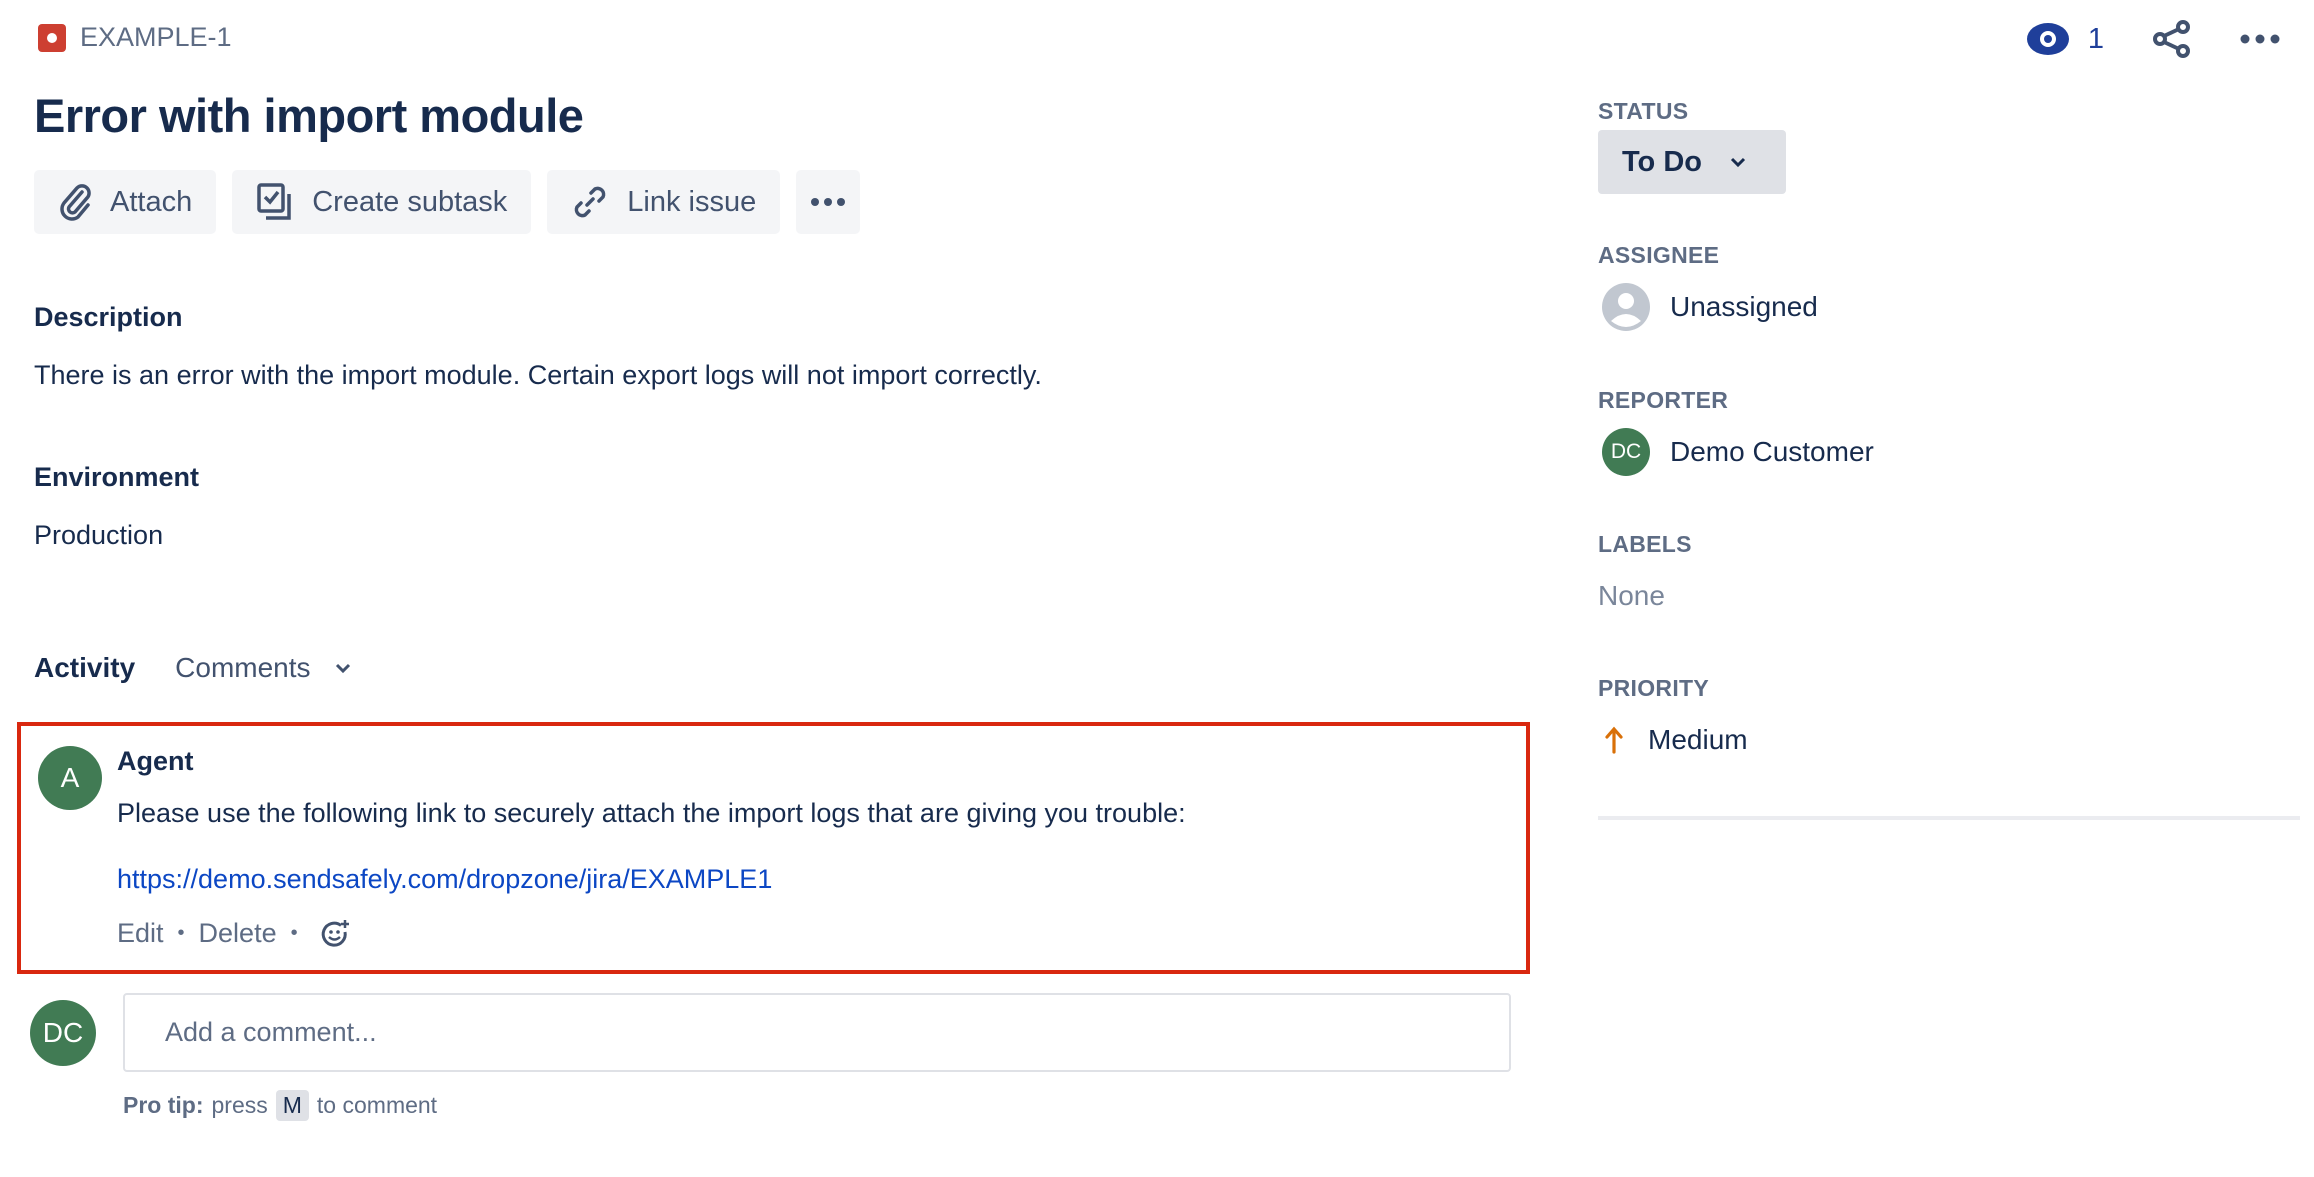 The width and height of the screenshot is (2314, 1177). Describe the element at coordinates (155, 761) in the screenshot. I see `comment-author: Agent` at that location.